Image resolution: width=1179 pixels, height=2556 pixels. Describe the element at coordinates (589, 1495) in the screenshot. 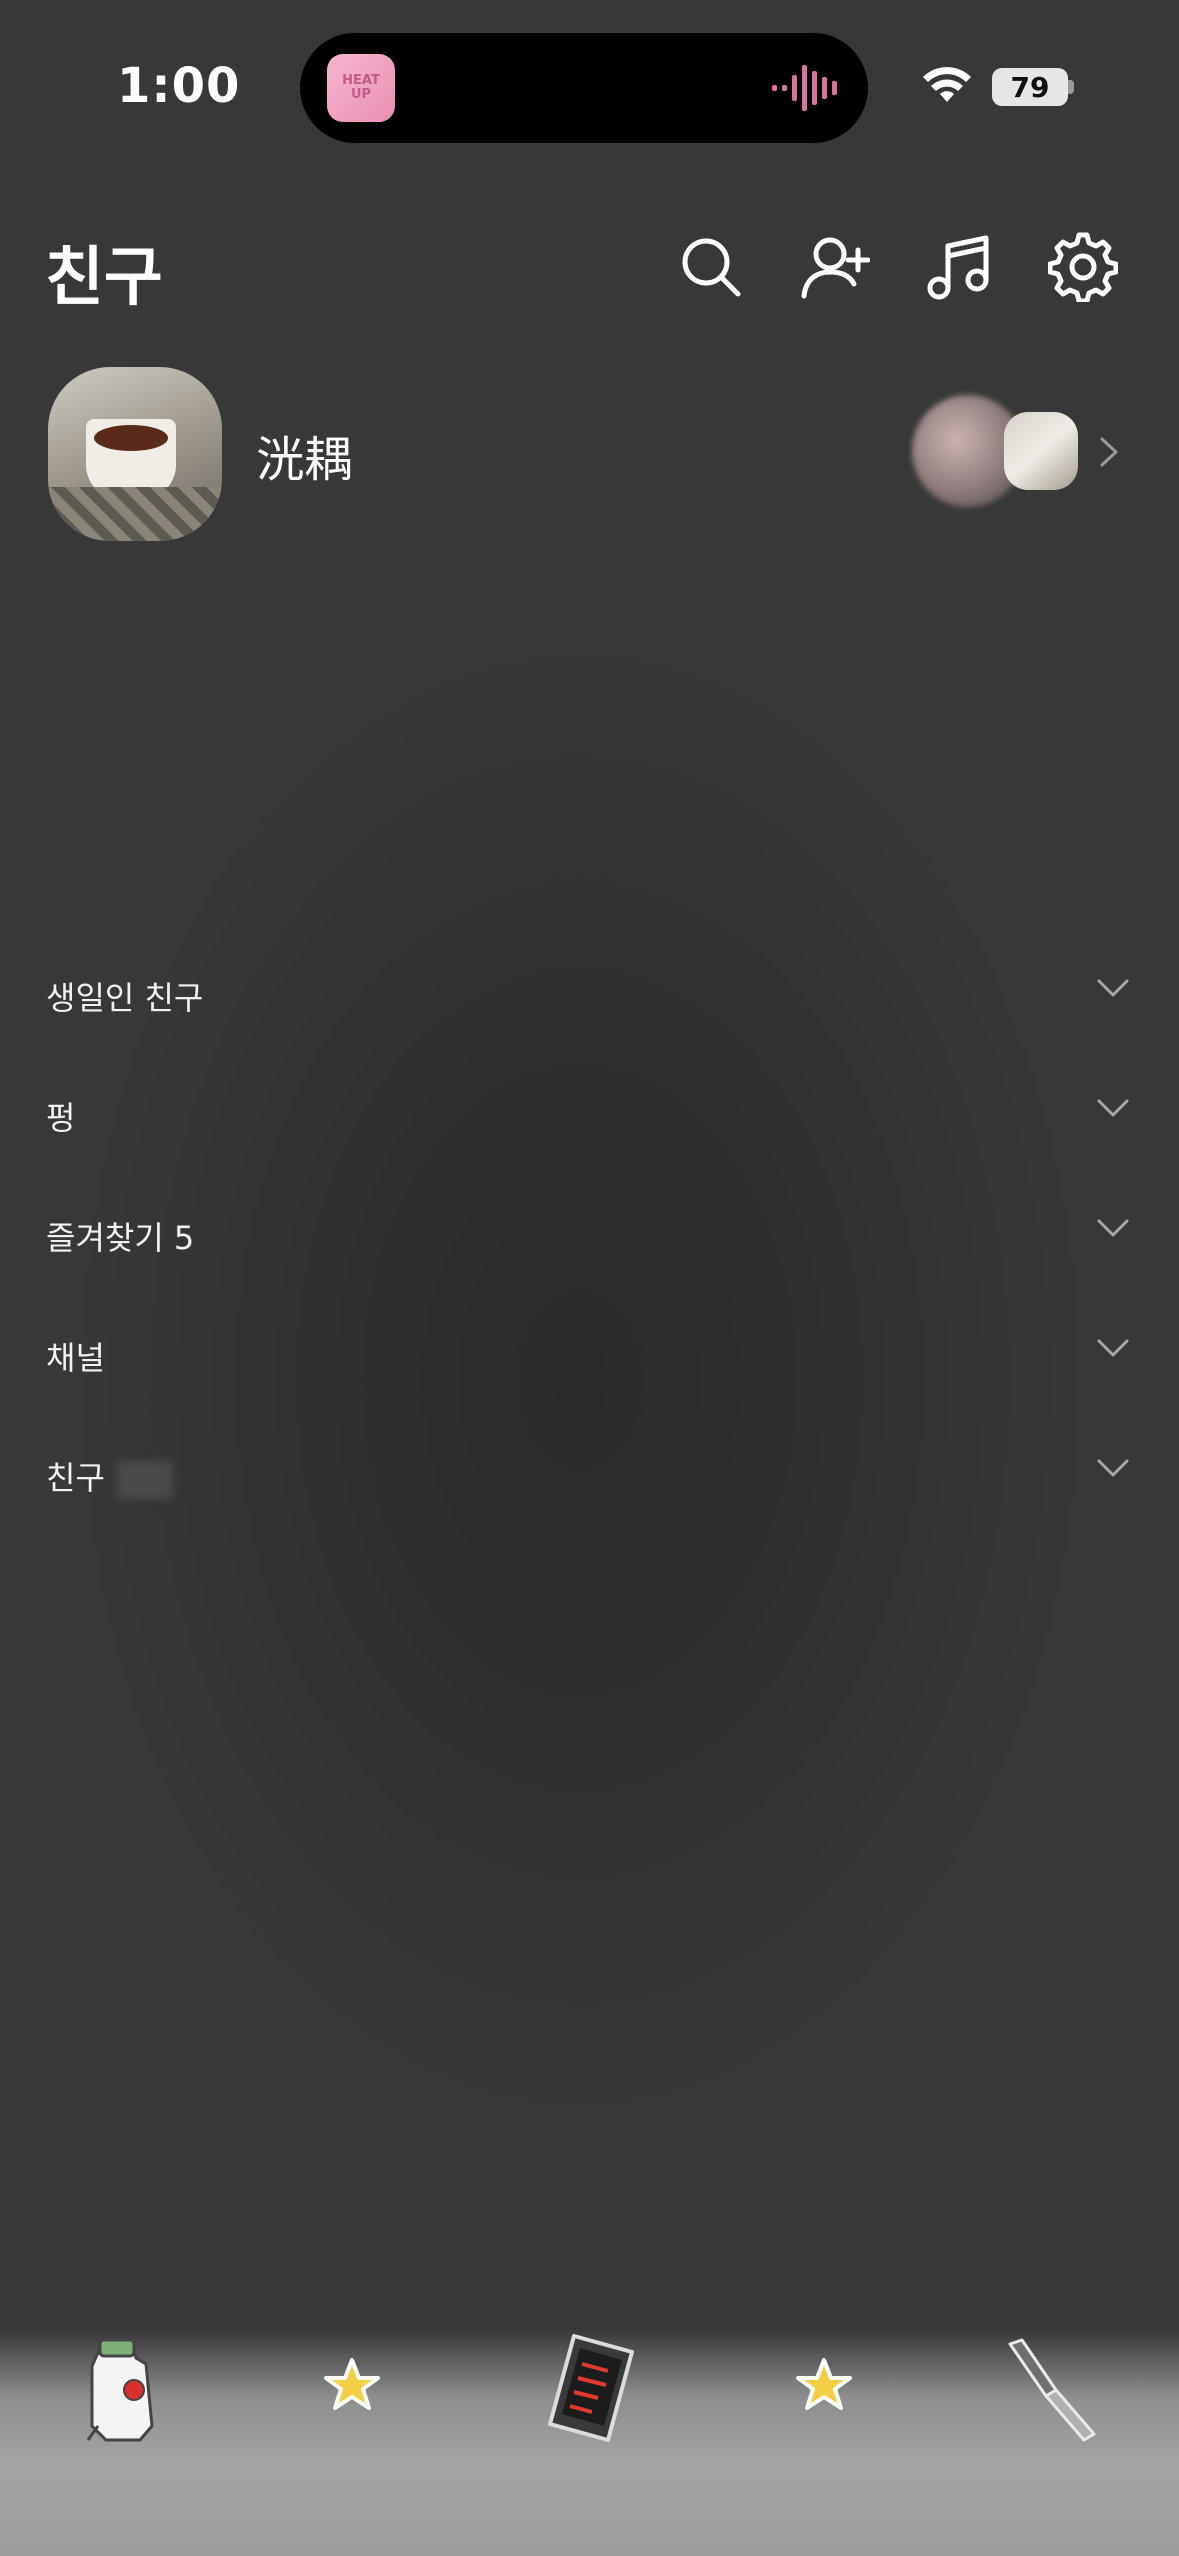

I see `section-friends: 친구` at that location.